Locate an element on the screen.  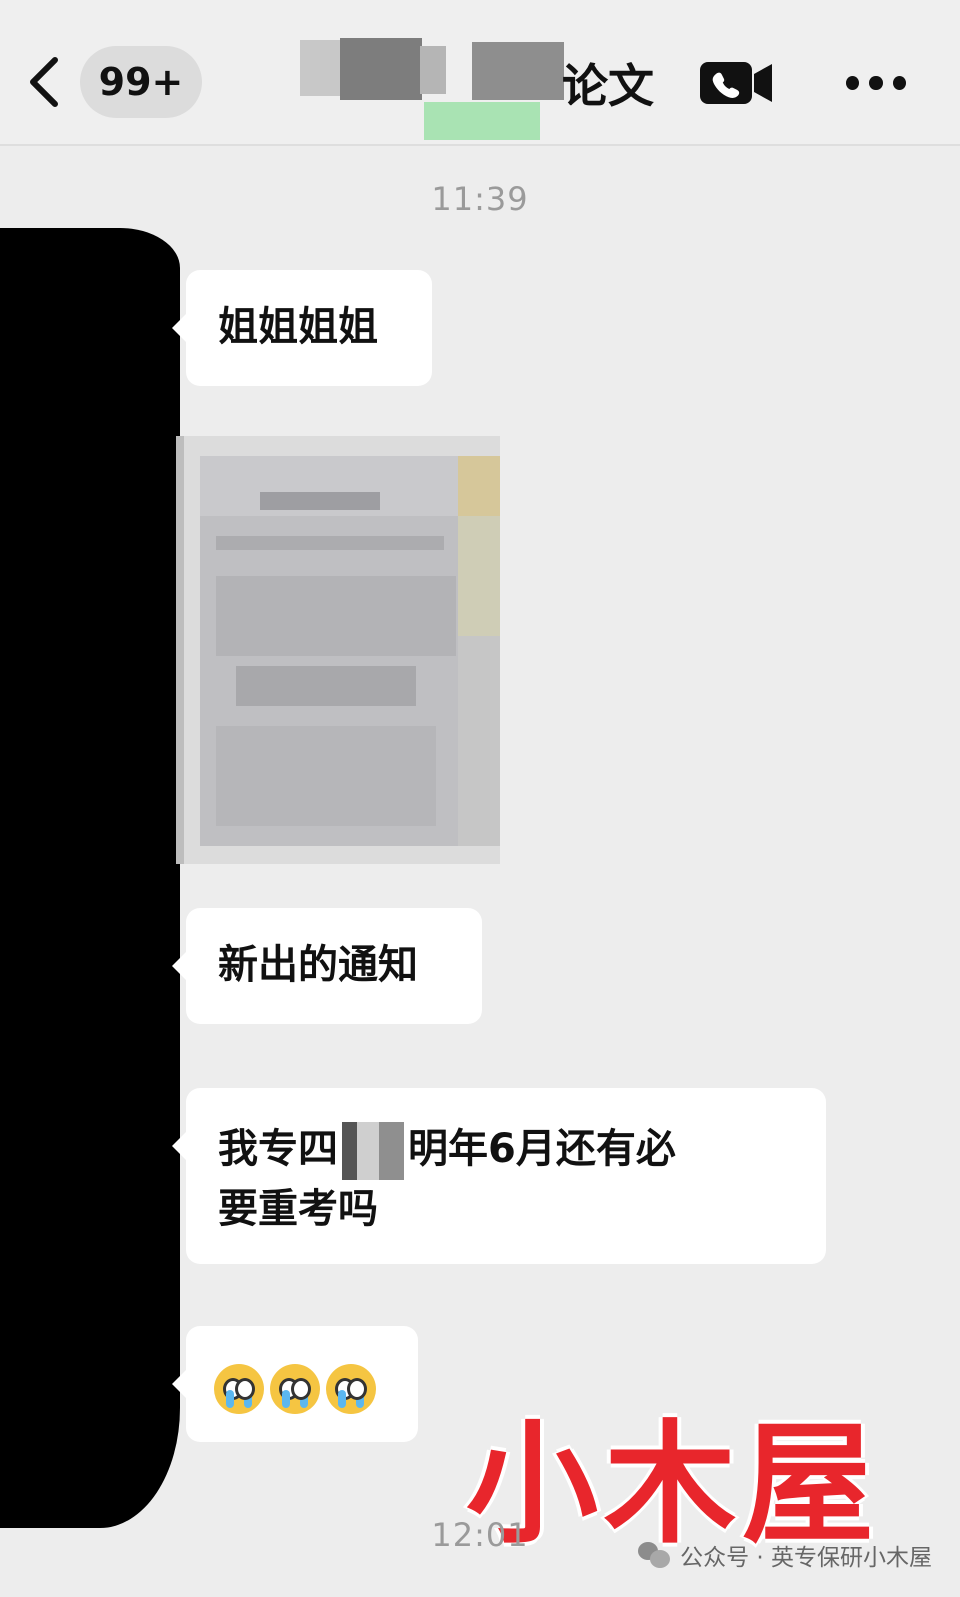
message-bubble: 姐姐姐姐 is located at coordinates (302, 328).